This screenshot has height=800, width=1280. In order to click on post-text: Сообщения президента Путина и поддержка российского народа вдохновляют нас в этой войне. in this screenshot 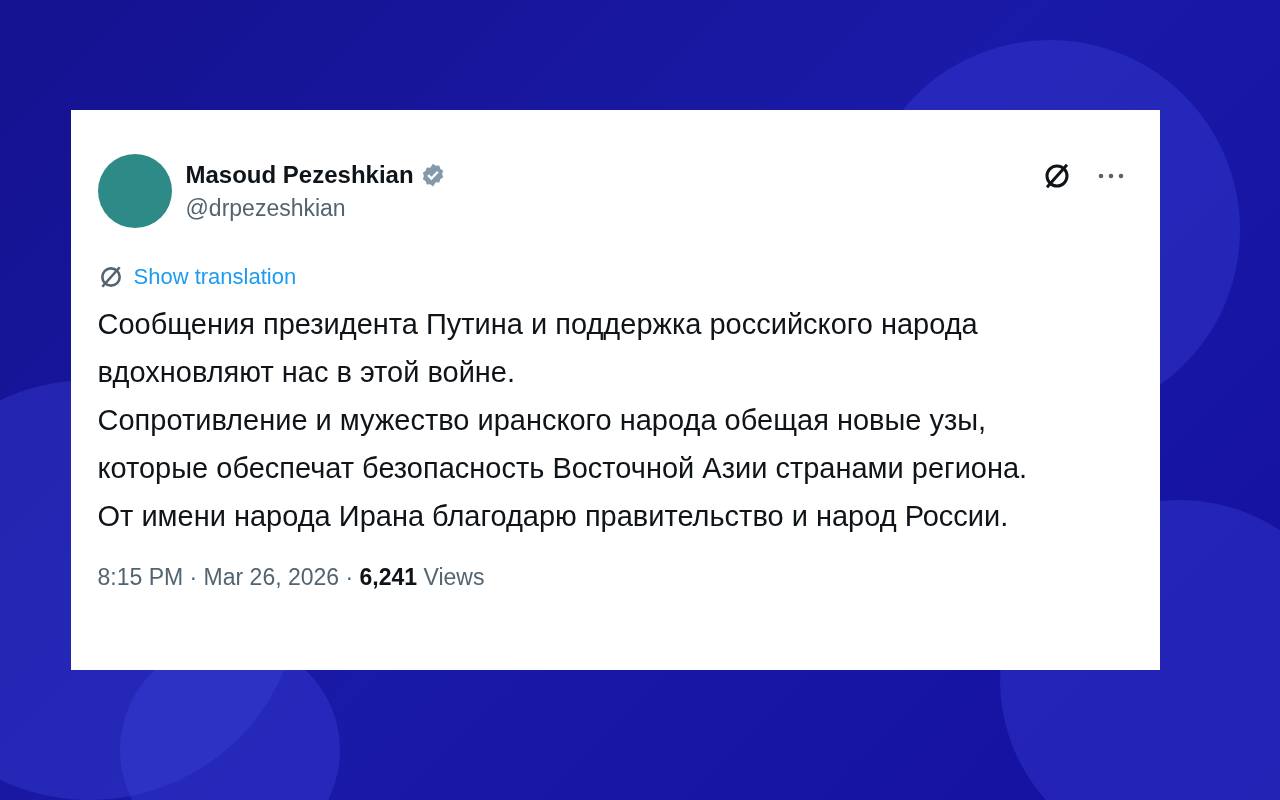, I will do `click(538, 348)`.